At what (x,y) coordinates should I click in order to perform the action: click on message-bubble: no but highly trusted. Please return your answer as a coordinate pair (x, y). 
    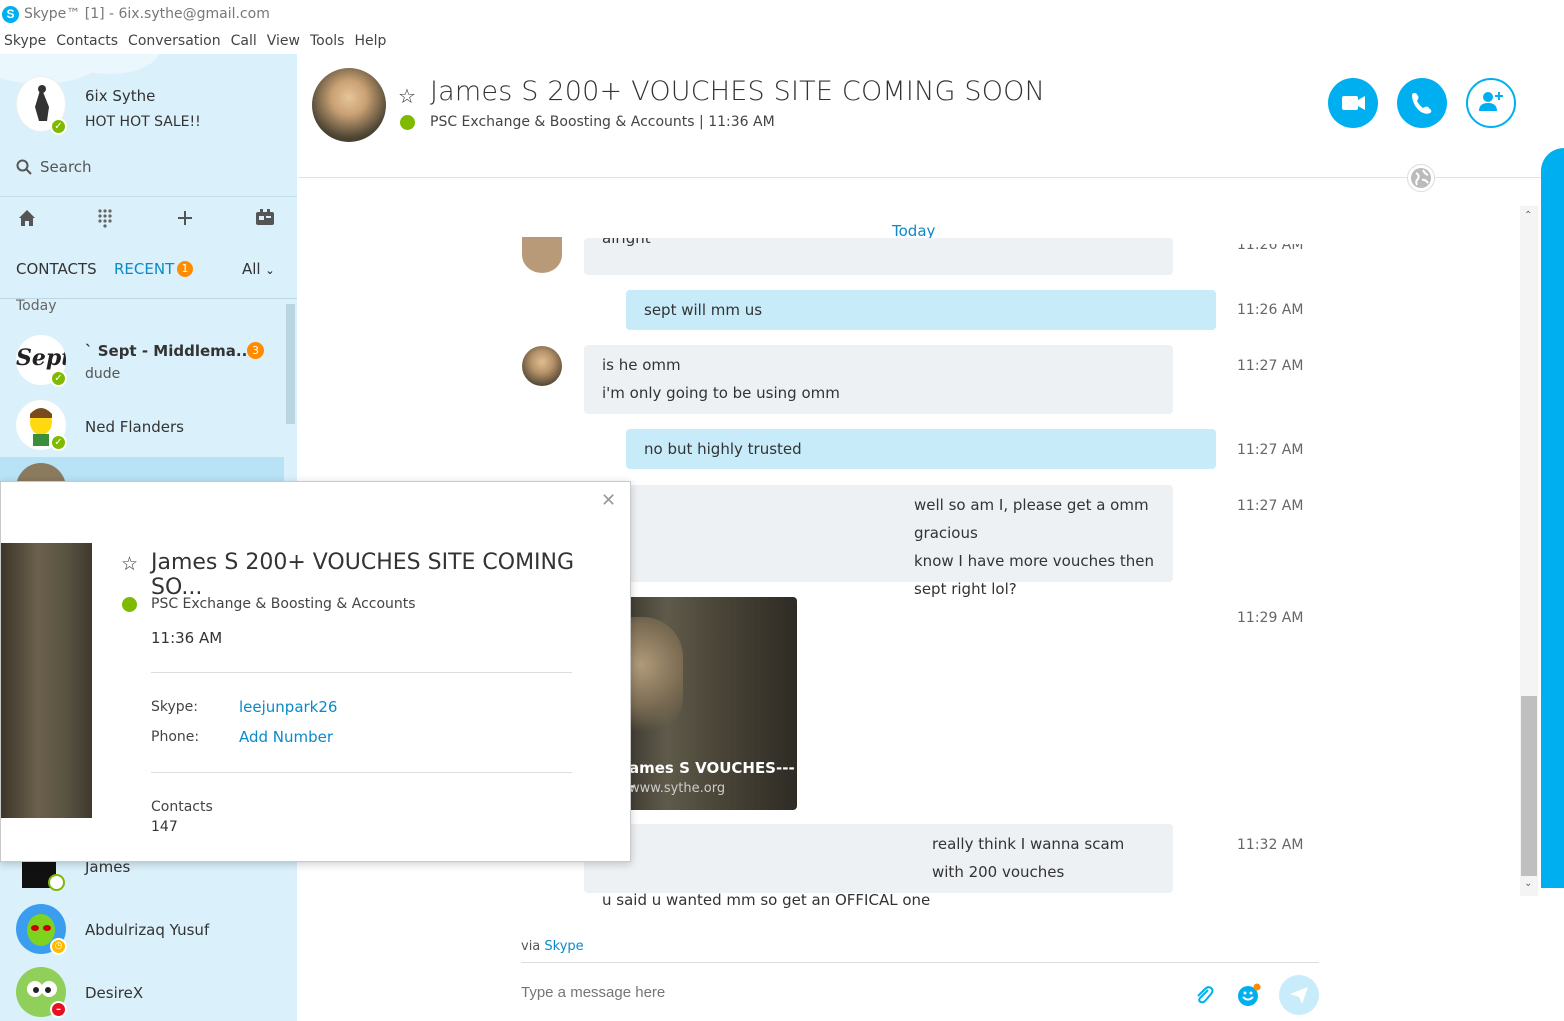
    Looking at the image, I should click on (921, 449).